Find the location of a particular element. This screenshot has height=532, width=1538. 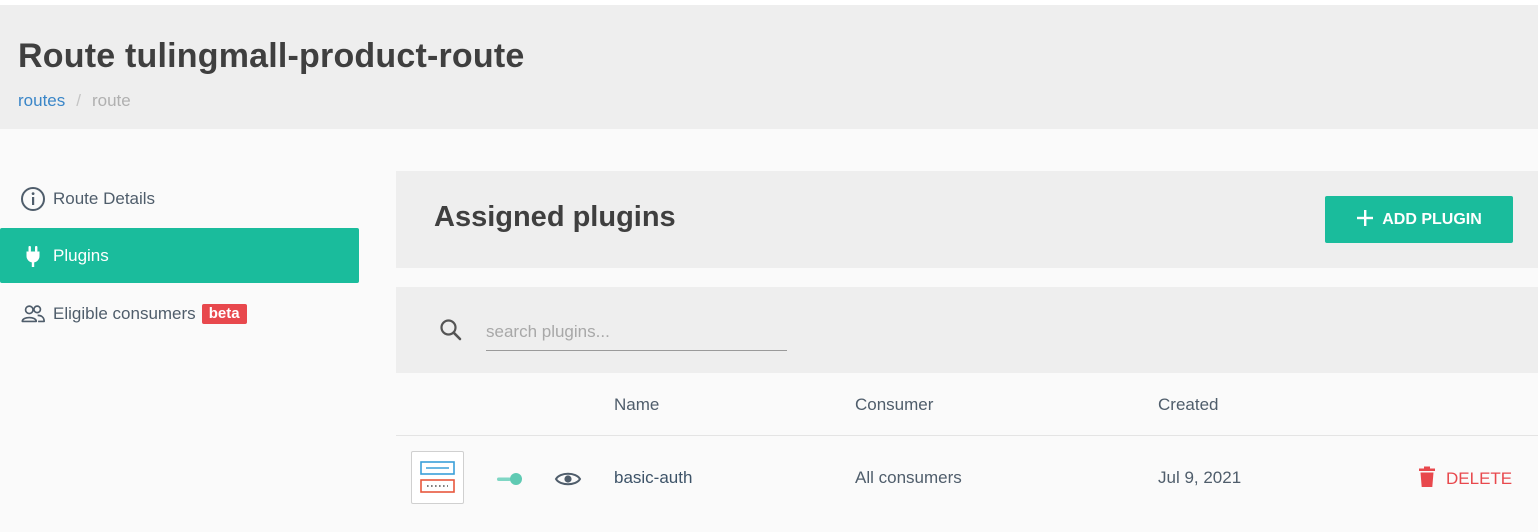

plug-icon is located at coordinates (33, 256).